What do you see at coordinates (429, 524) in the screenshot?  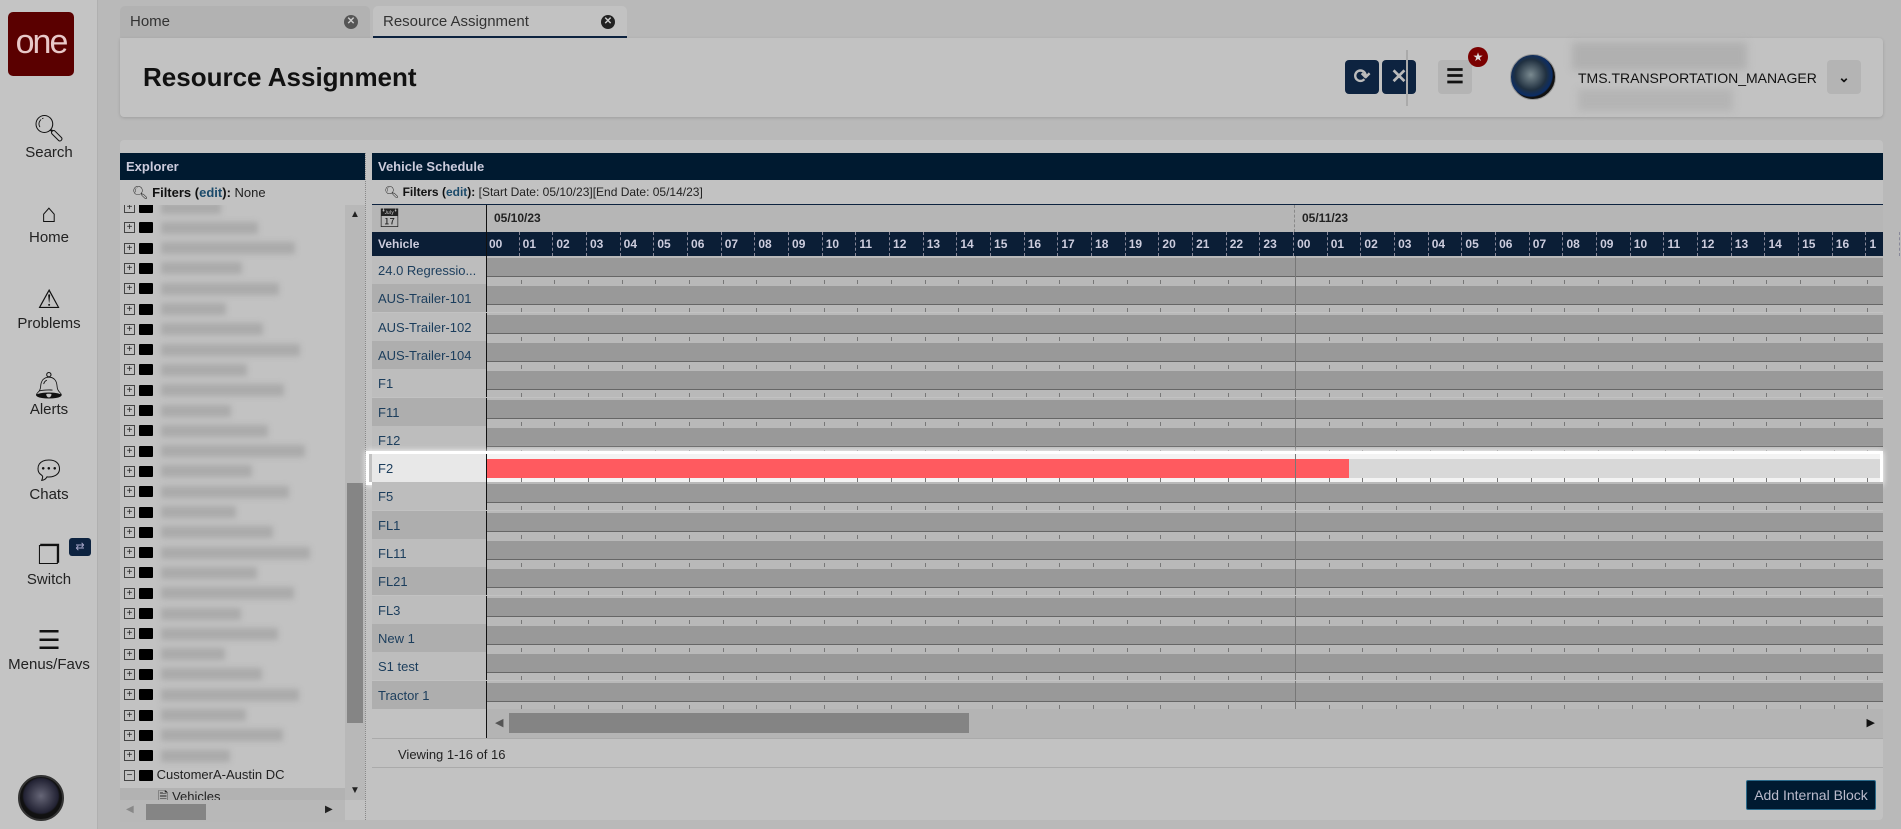 I see `vehicle-row-label: FL1` at bounding box center [429, 524].